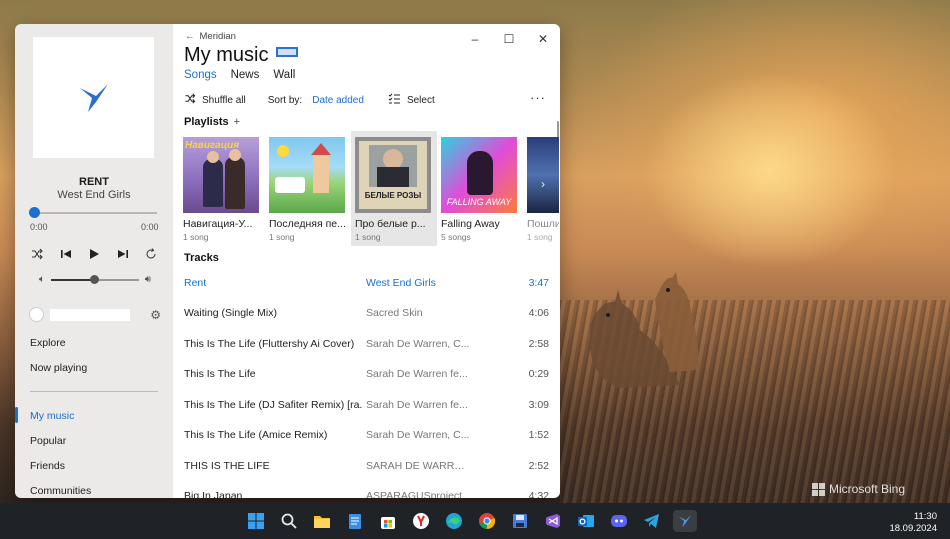 The width and height of the screenshot is (950, 539). I want to click on track-row: THIS IS THE LIFE SARAH DE WARREN... 2:52, so click(366, 465).